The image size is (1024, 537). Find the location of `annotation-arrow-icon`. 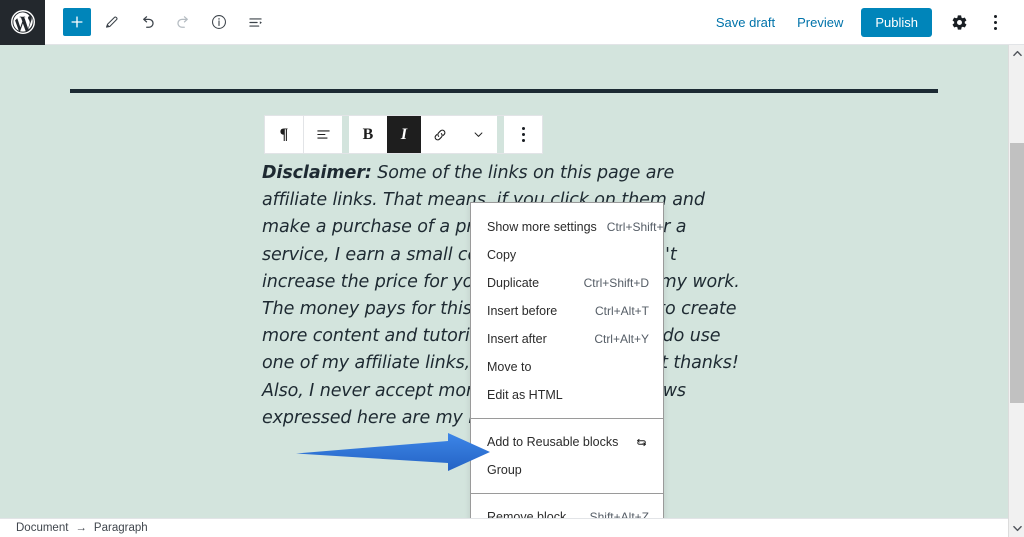

annotation-arrow-icon is located at coordinates (394, 452).